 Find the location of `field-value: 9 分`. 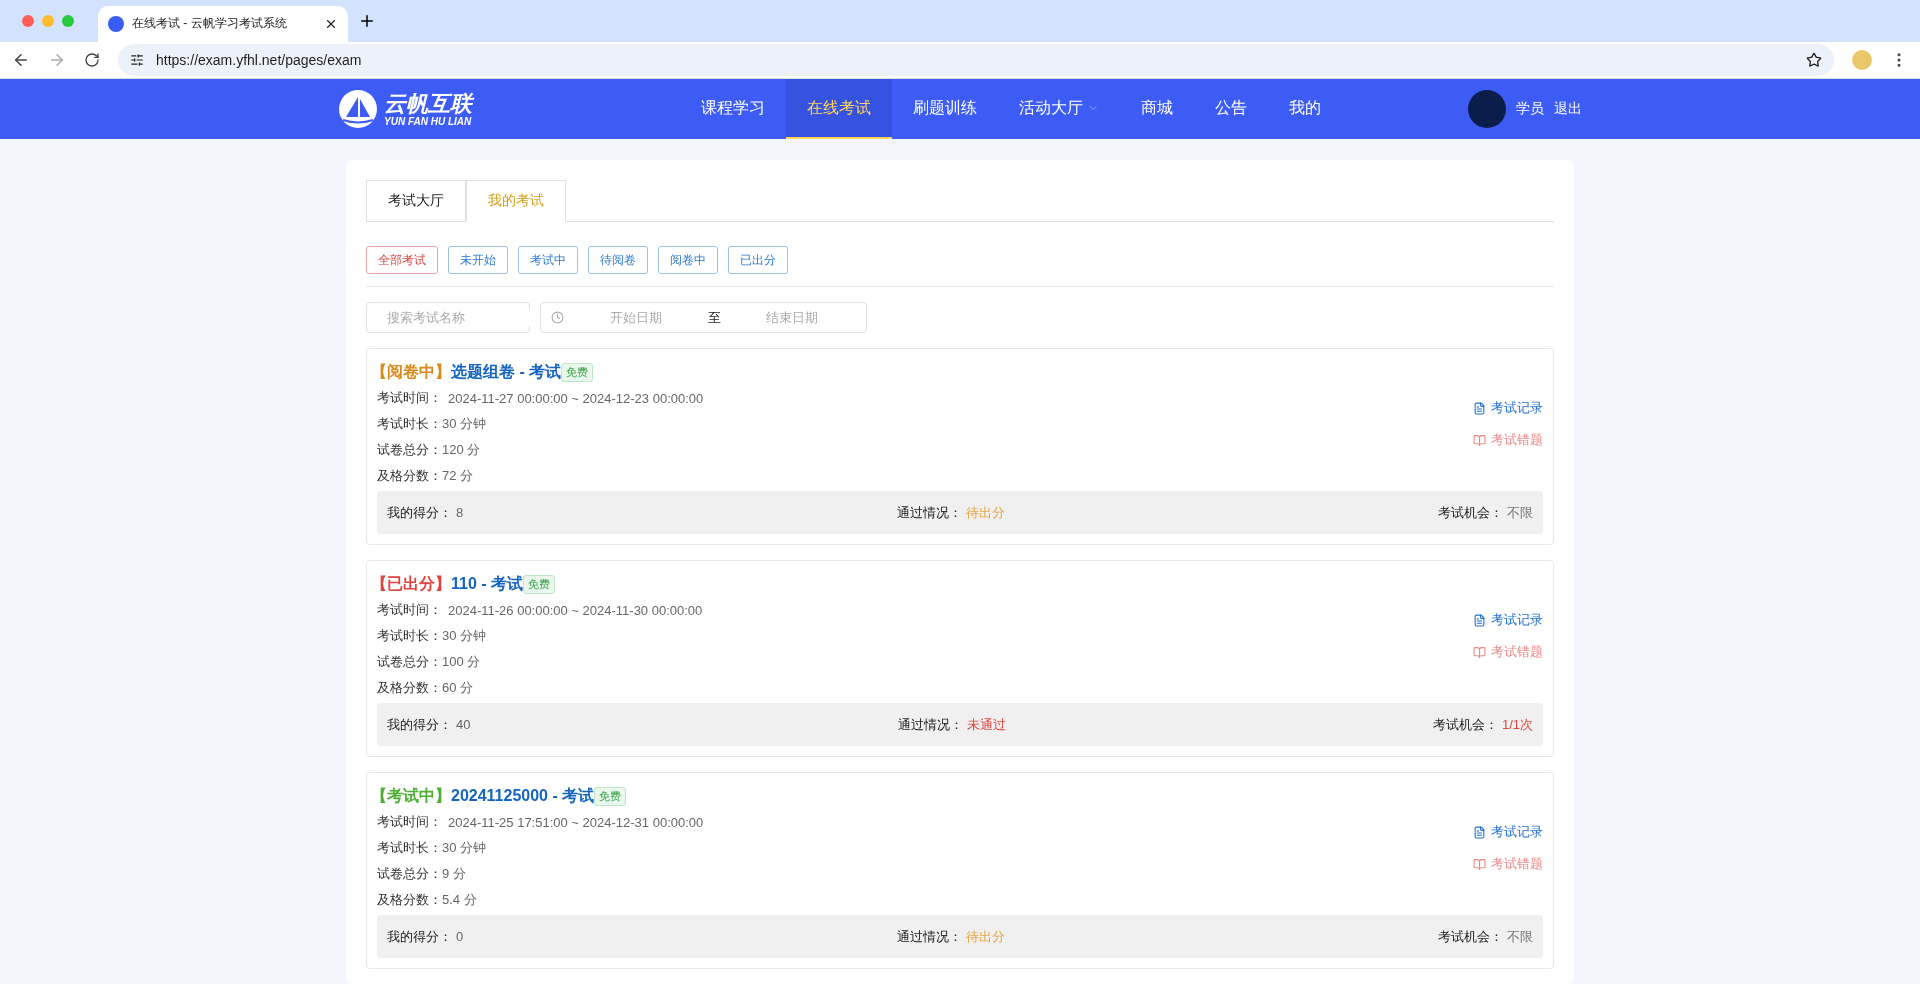

field-value: 9 分 is located at coordinates (454, 874).